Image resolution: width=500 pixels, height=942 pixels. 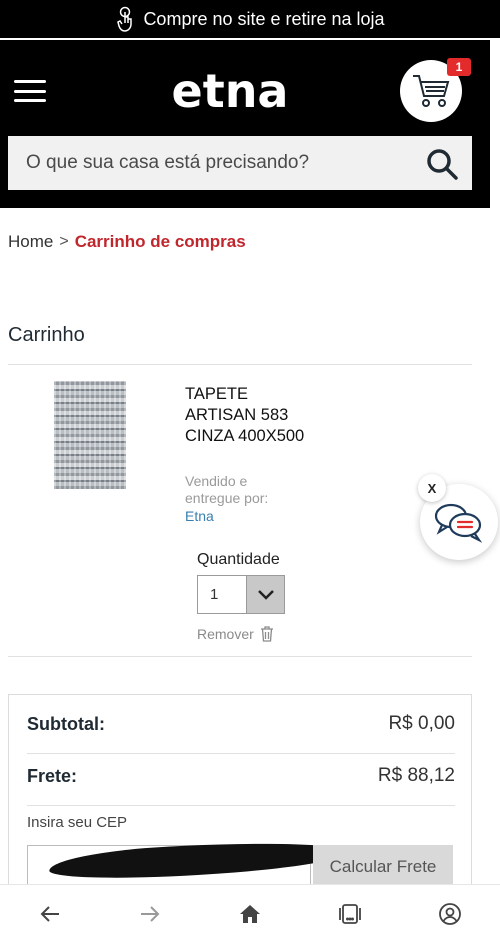 I want to click on browser-bottom-nav, so click(x=250, y=913).